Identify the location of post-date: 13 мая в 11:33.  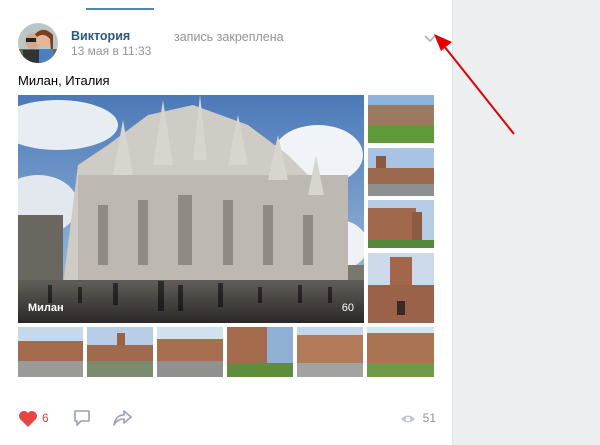
(111, 51).